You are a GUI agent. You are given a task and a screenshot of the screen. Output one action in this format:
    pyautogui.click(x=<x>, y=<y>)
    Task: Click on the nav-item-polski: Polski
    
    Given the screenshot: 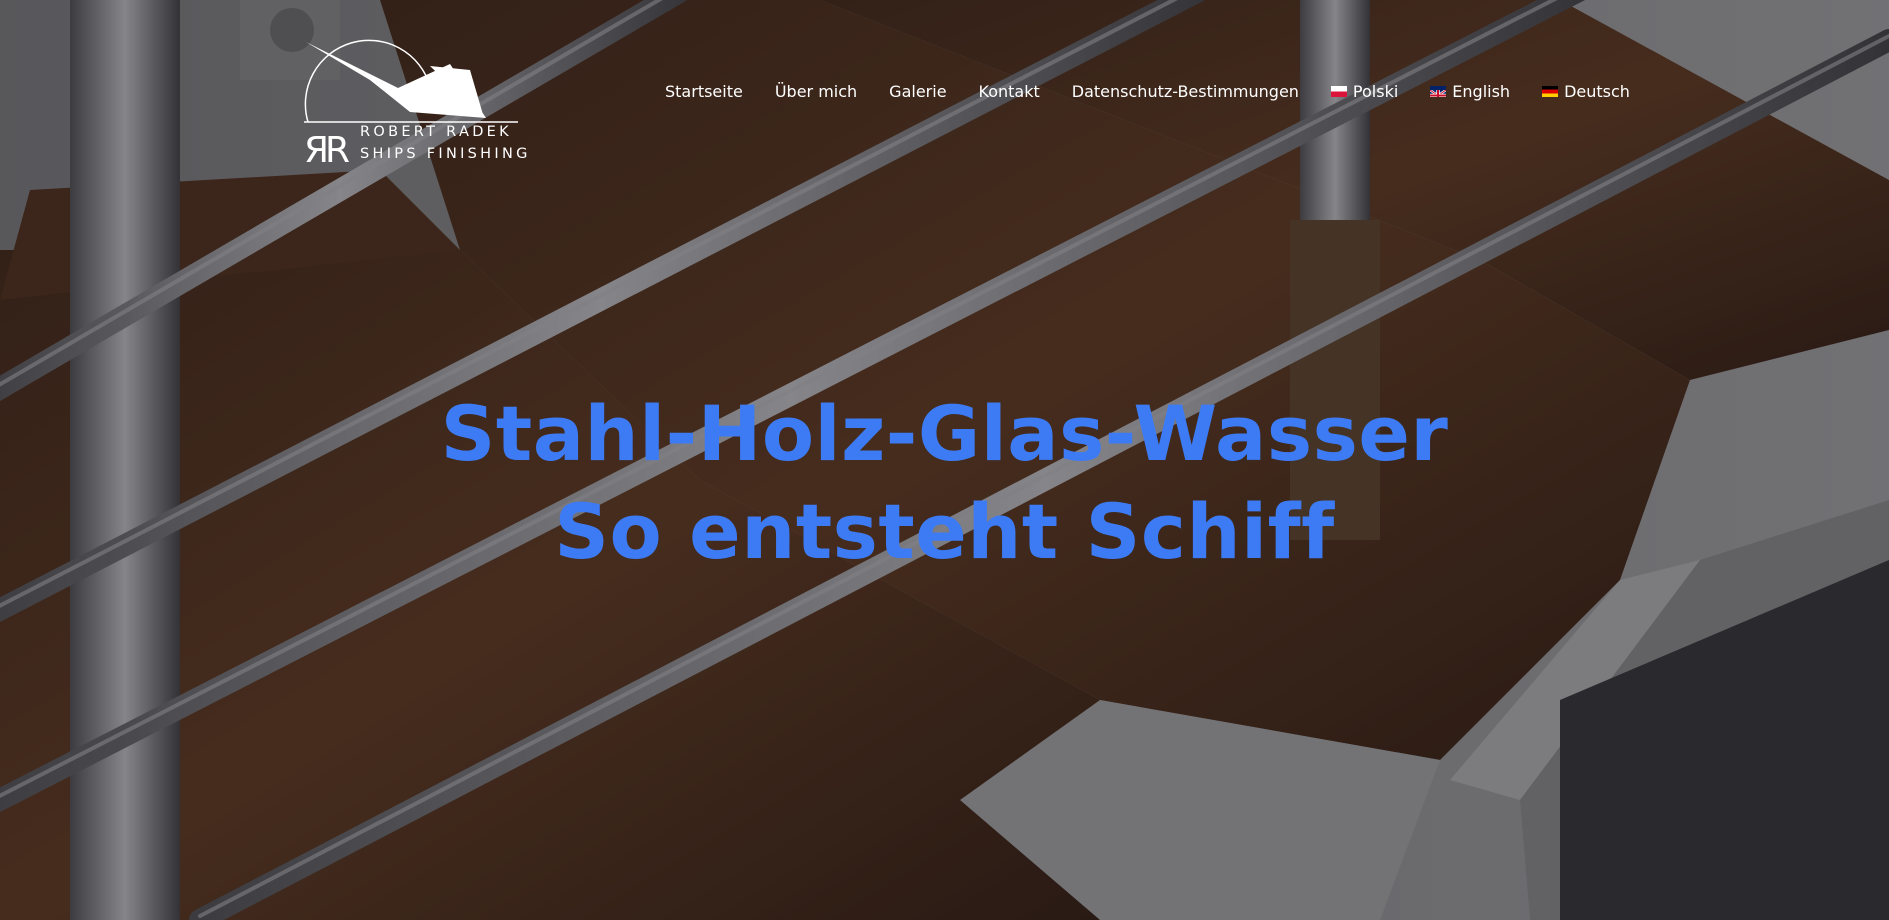 What is the action you would take?
    pyautogui.click(x=1364, y=91)
    